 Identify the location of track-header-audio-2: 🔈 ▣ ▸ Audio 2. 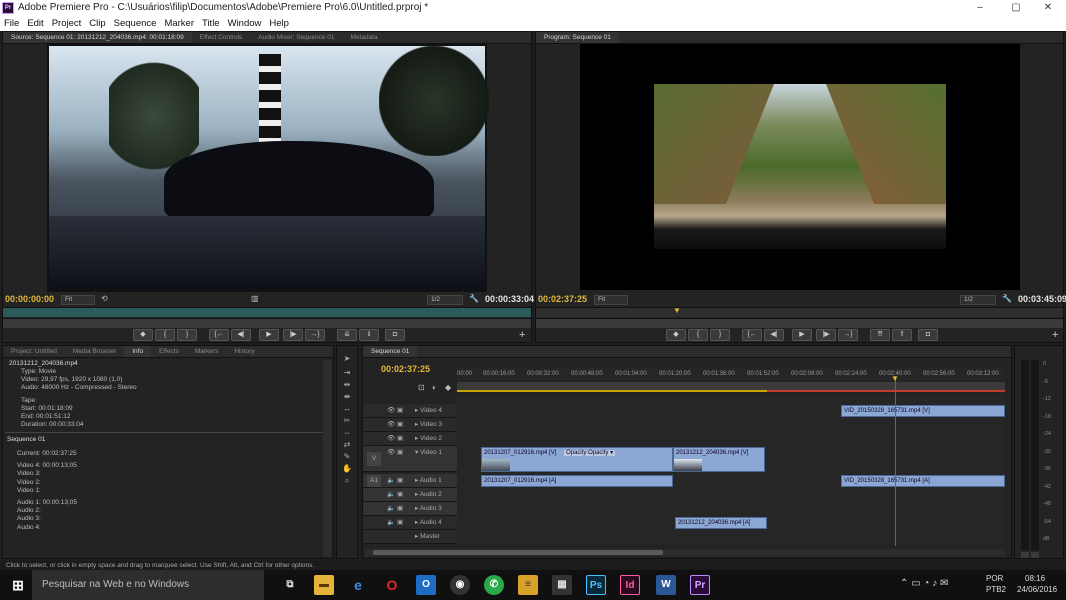
(410, 495).